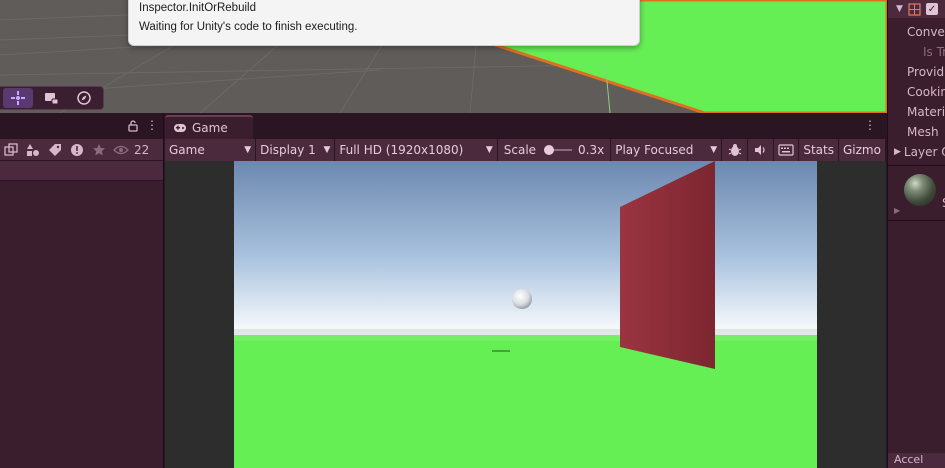 Image resolution: width=945 pixels, height=468 pixels. I want to click on is-trigger-property: Is Tr, so click(916, 52).